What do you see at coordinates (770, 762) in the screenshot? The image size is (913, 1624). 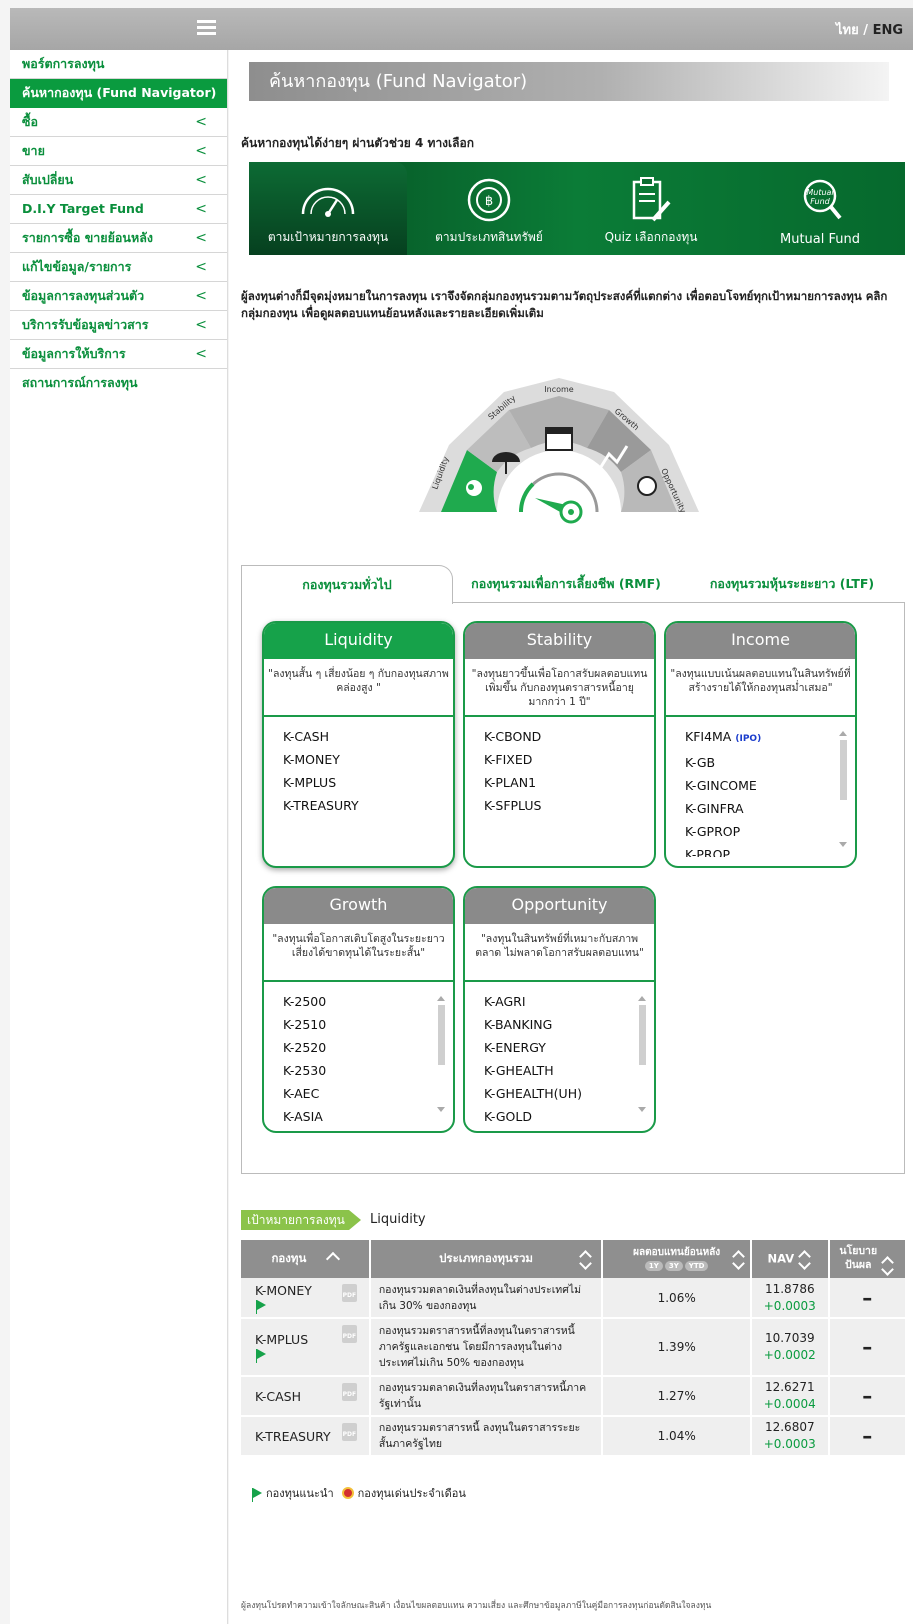 I see `fund-link: K-GB` at bounding box center [770, 762].